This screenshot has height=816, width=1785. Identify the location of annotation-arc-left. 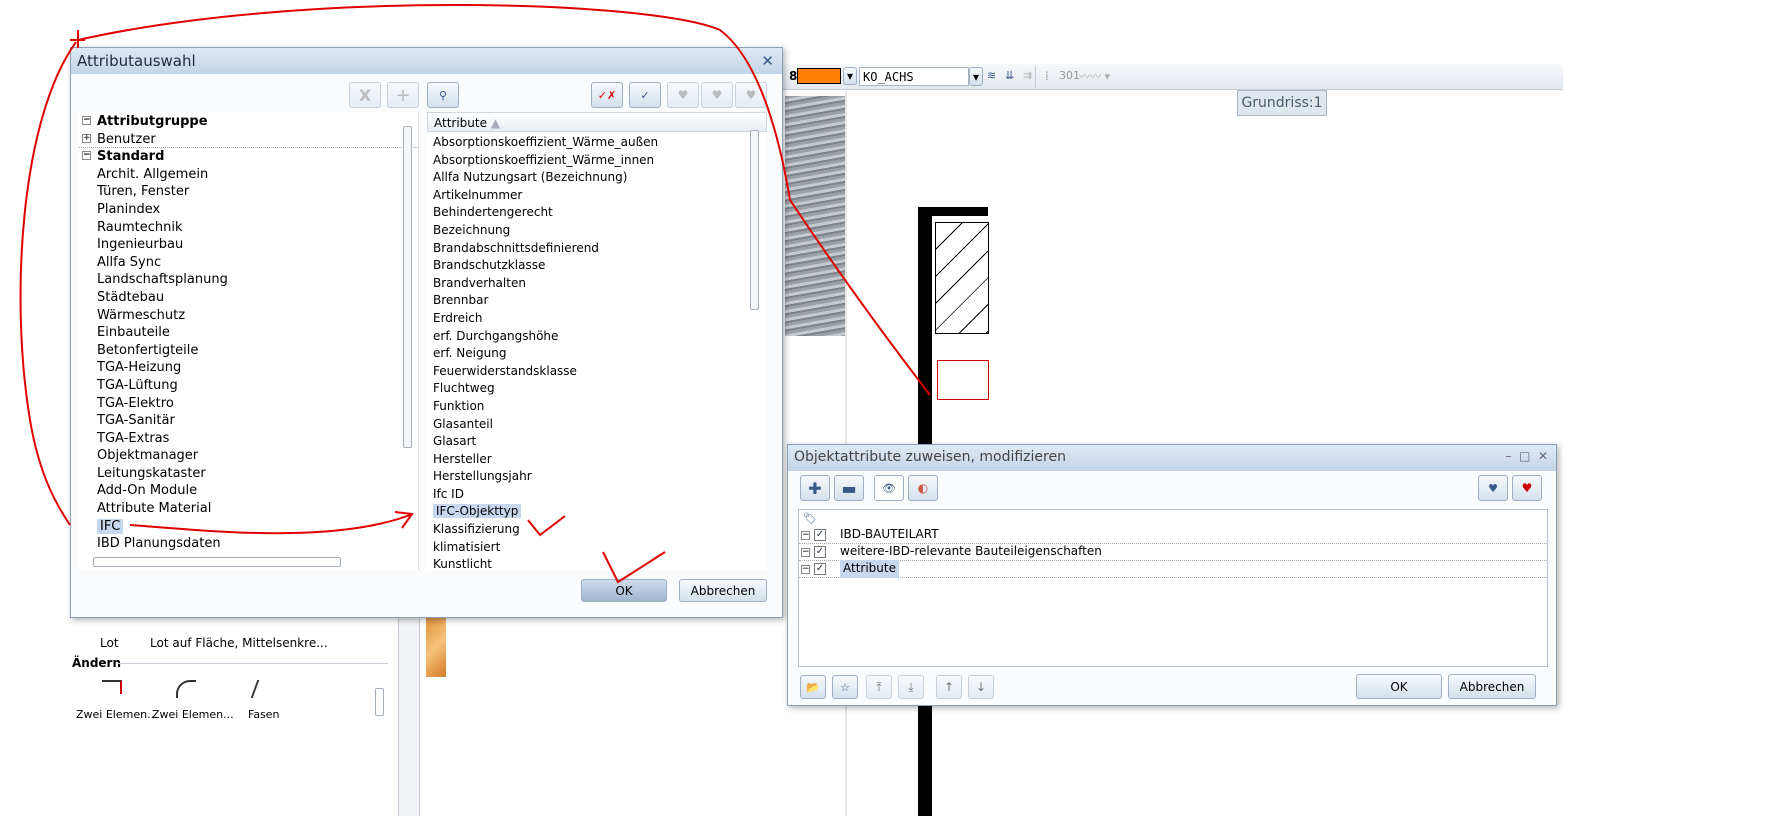
(48, 283).